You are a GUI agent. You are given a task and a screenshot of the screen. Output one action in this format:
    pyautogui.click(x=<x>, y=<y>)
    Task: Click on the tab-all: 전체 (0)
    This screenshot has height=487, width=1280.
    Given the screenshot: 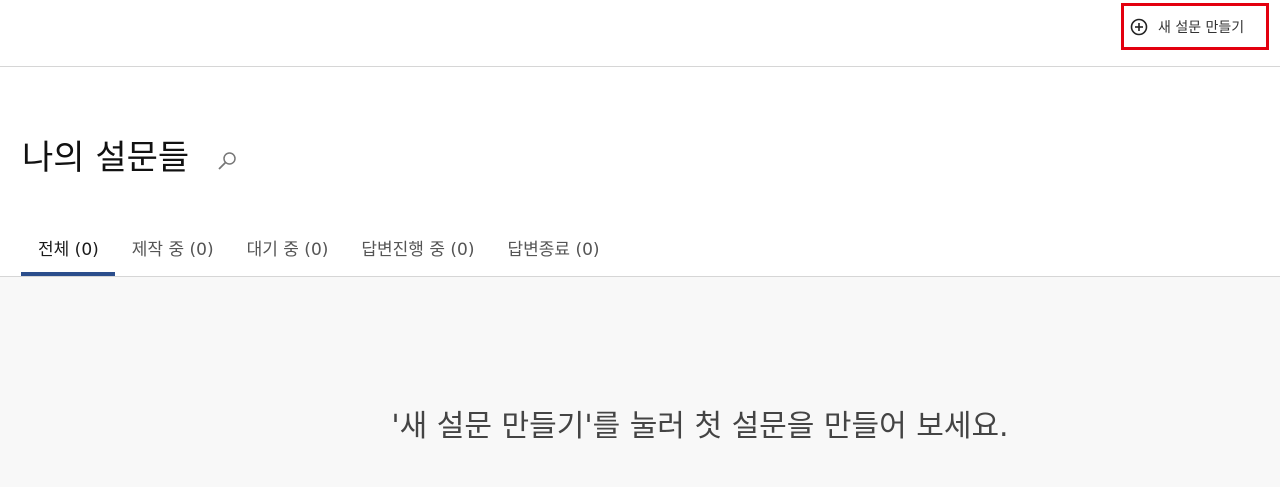 What is the action you would take?
    pyautogui.click(x=68, y=247)
    